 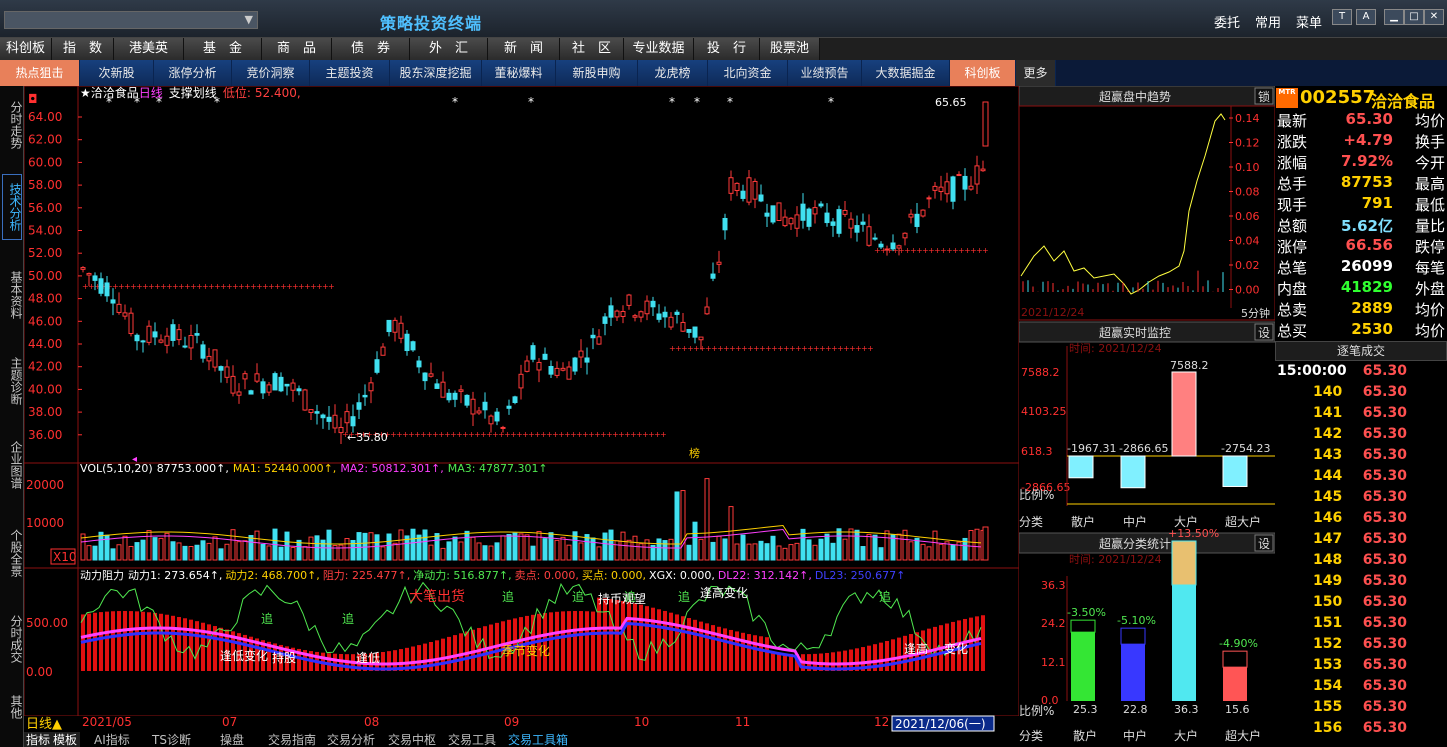 What do you see at coordinates (1414, 17) in the screenshot?
I see `maximize-icon: □` at bounding box center [1414, 17].